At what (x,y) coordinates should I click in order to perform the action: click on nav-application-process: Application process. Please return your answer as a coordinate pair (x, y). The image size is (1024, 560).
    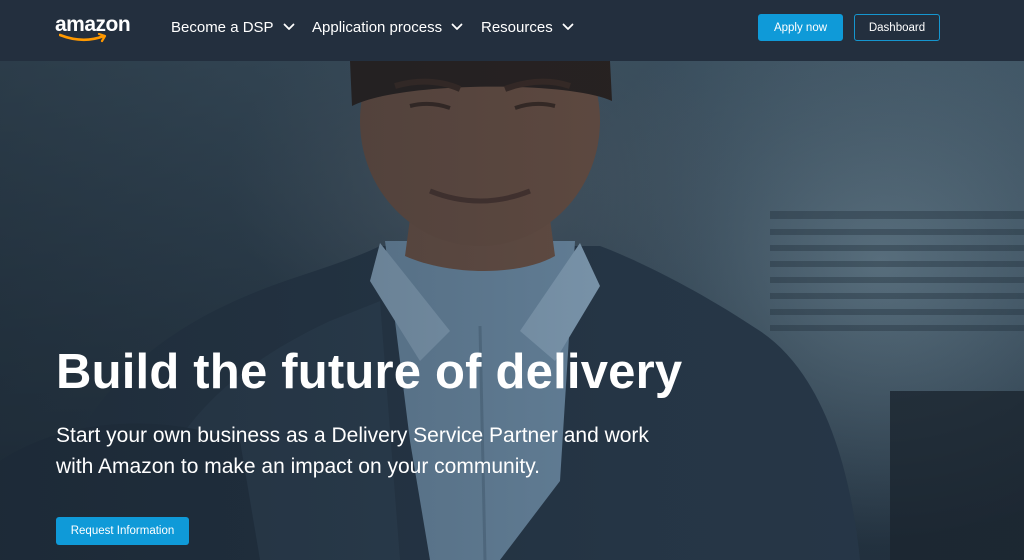
    Looking at the image, I should click on (387, 27).